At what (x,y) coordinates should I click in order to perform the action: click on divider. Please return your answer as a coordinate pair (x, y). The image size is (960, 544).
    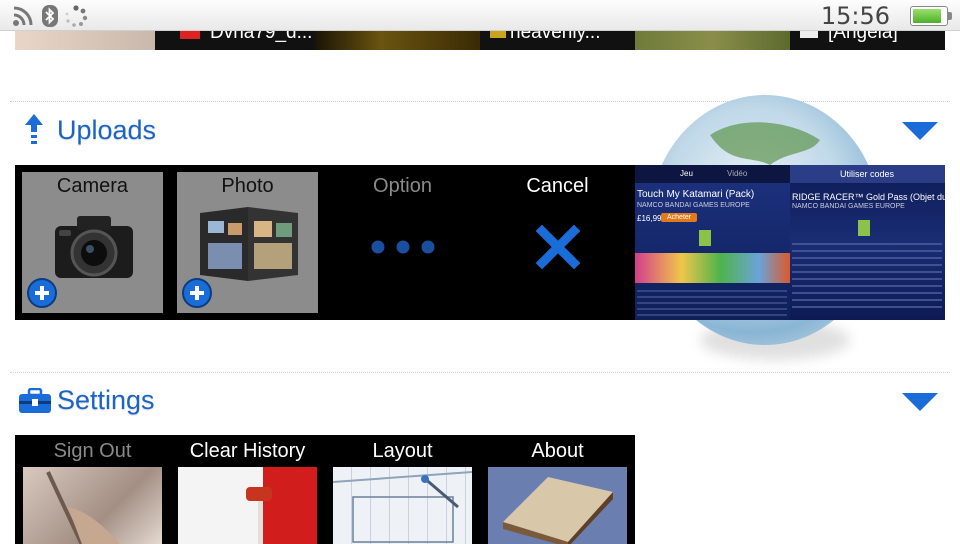
    Looking at the image, I should click on (480, 372).